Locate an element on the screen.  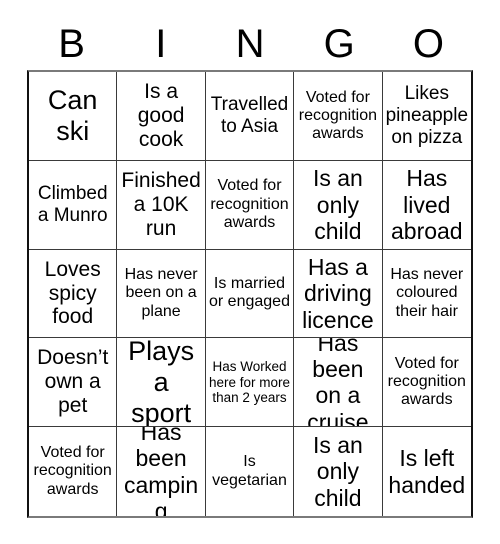
bingo-cell-r5c5: Is left handed is located at coordinates (427, 471).